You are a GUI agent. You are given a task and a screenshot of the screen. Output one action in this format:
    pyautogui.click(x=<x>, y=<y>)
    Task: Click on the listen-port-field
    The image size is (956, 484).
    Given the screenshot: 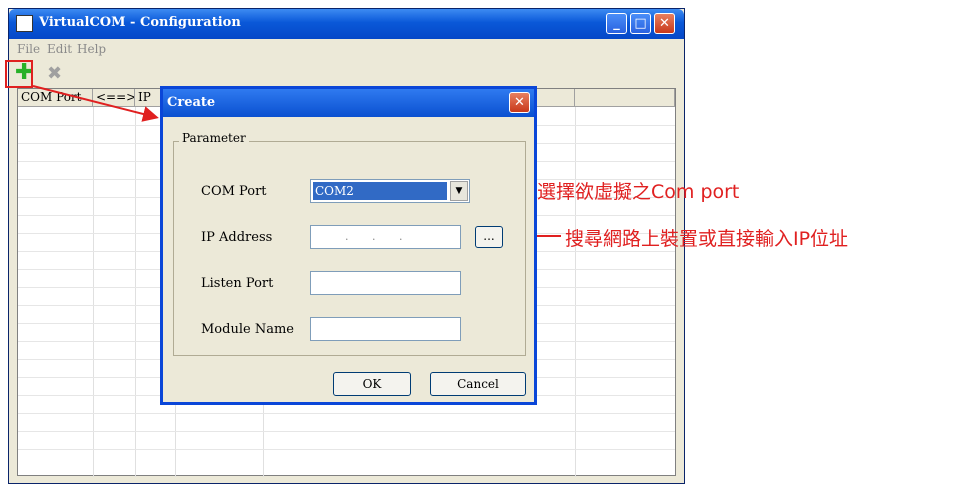 What is the action you would take?
    pyautogui.click(x=385, y=283)
    